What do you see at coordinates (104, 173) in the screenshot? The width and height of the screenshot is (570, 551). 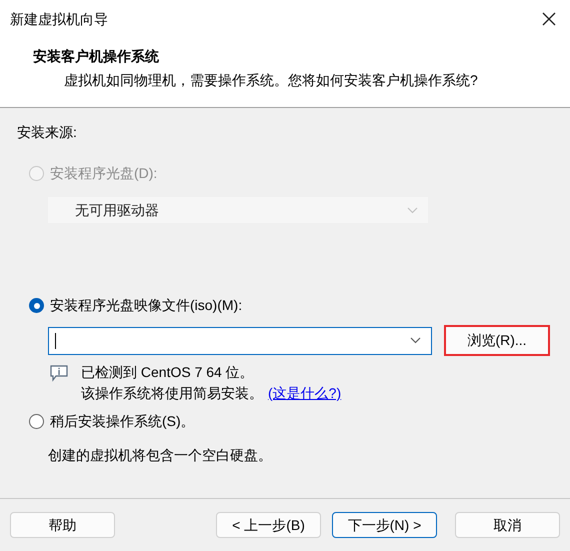 I see `radio-label: 安装程序光盘(D):` at bounding box center [104, 173].